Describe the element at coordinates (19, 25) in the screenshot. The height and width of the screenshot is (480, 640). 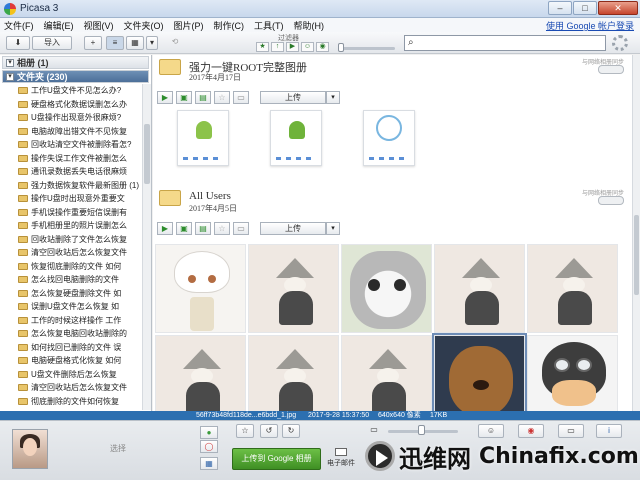
I see `menu-file: 文件(F)` at that location.